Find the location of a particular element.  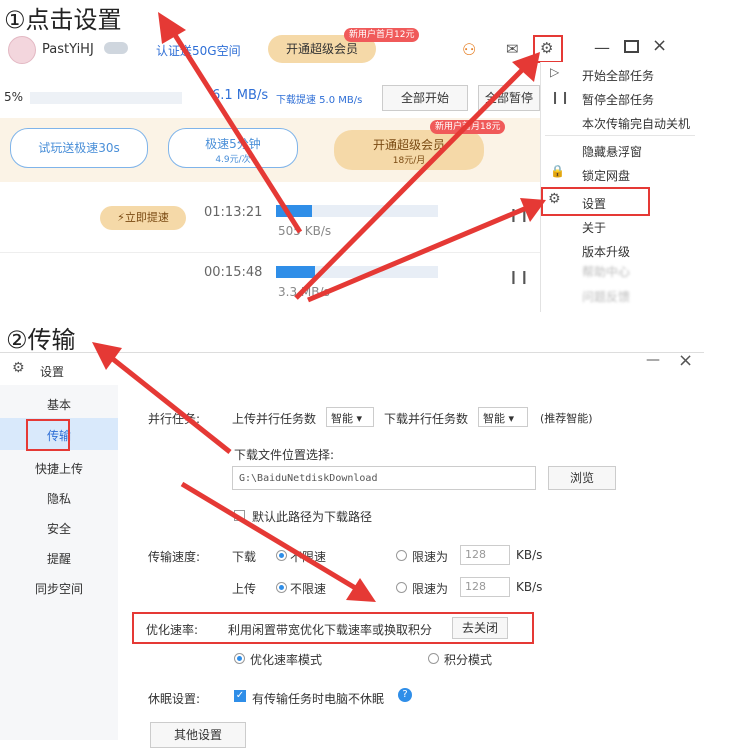

settings-minimize-icon: — is located at coordinates (653, 360).